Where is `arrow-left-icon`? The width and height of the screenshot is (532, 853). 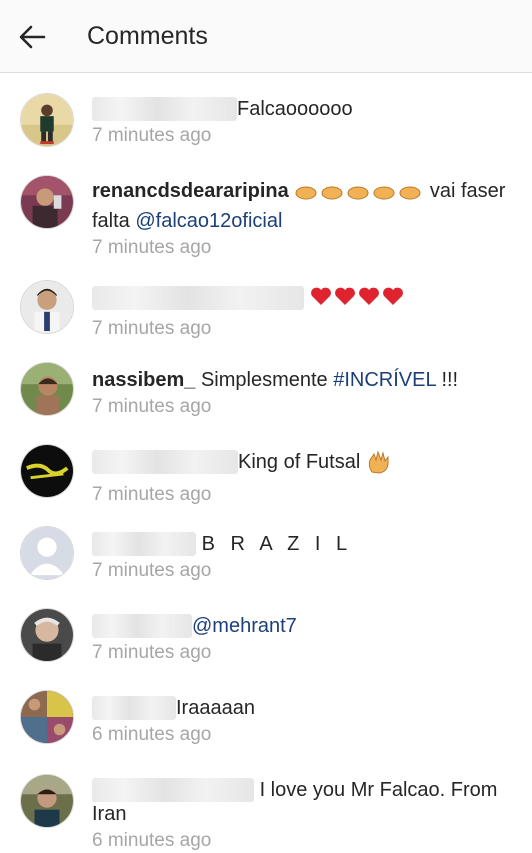
arrow-left-icon is located at coordinates (32, 37).